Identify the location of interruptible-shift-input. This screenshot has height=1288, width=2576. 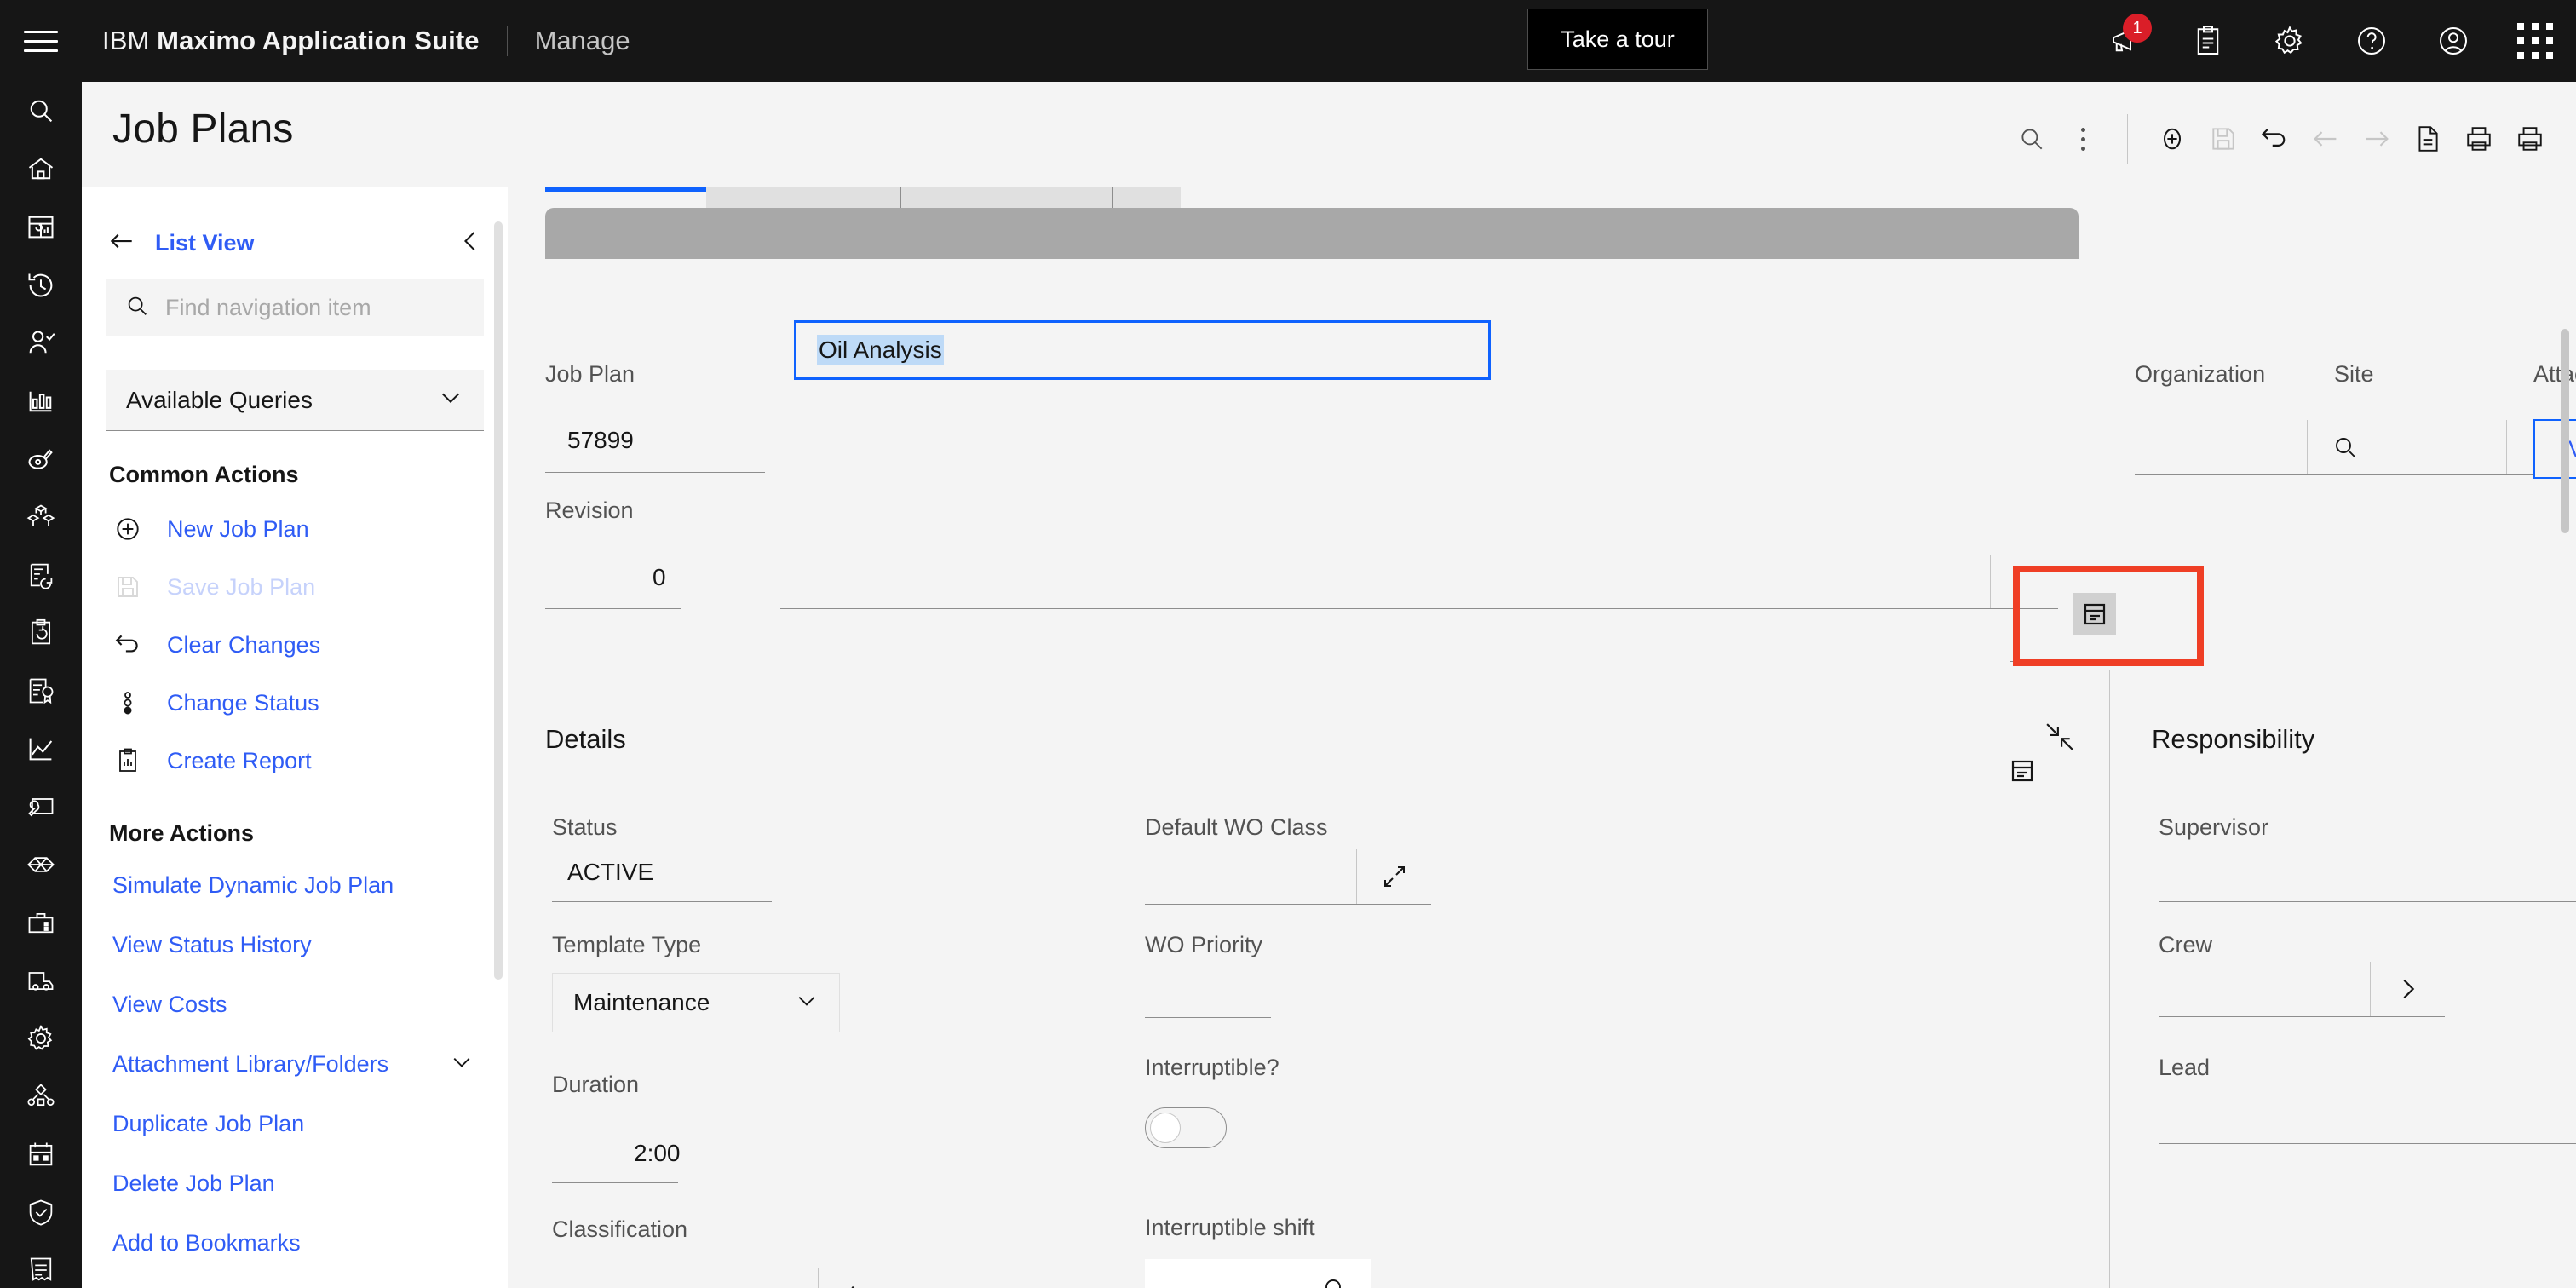
(1221, 1273).